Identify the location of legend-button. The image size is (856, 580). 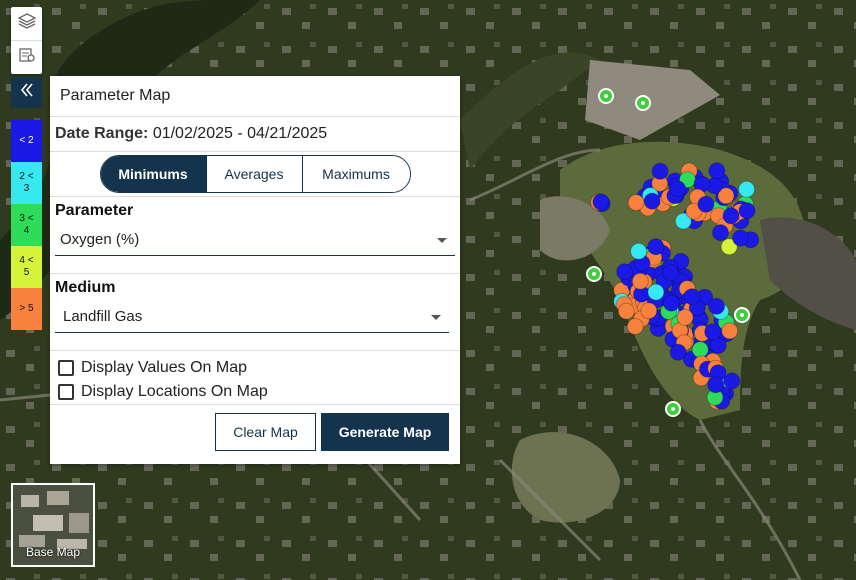
(26, 57).